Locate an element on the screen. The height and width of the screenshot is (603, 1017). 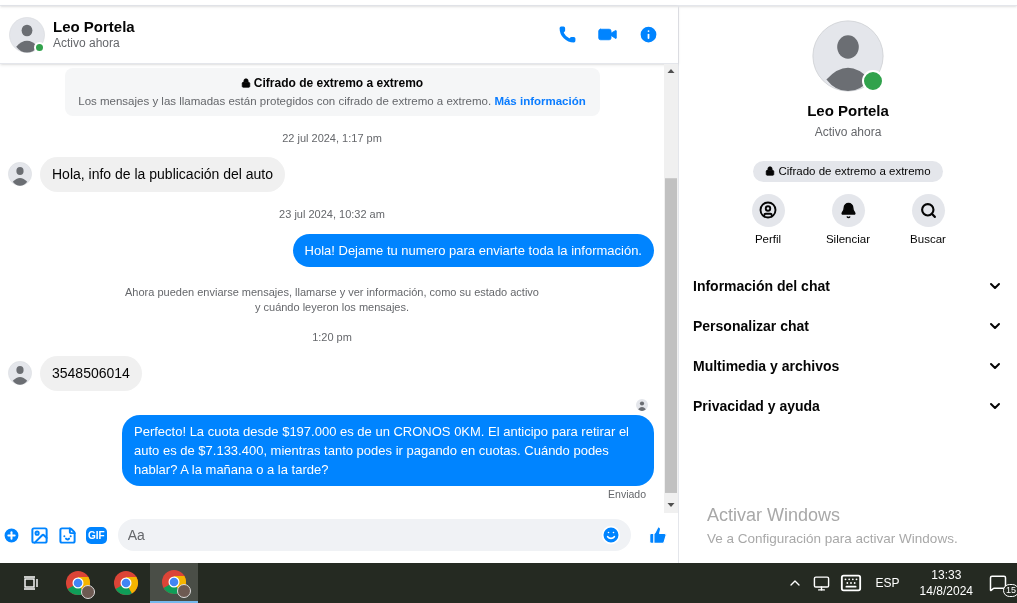
message-input: Aa is located at coordinates (364, 535).